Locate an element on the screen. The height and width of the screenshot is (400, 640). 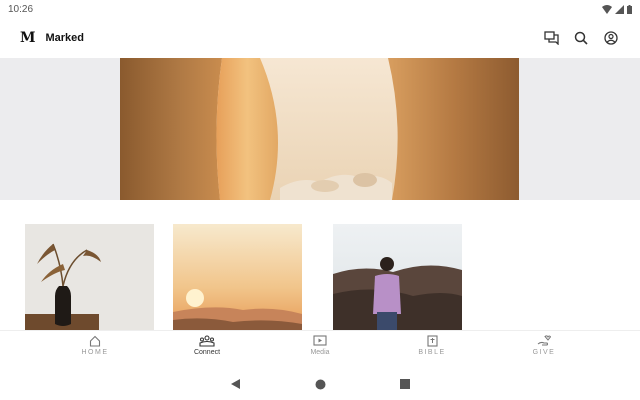
content-card-sunset is located at coordinates (237, 277).